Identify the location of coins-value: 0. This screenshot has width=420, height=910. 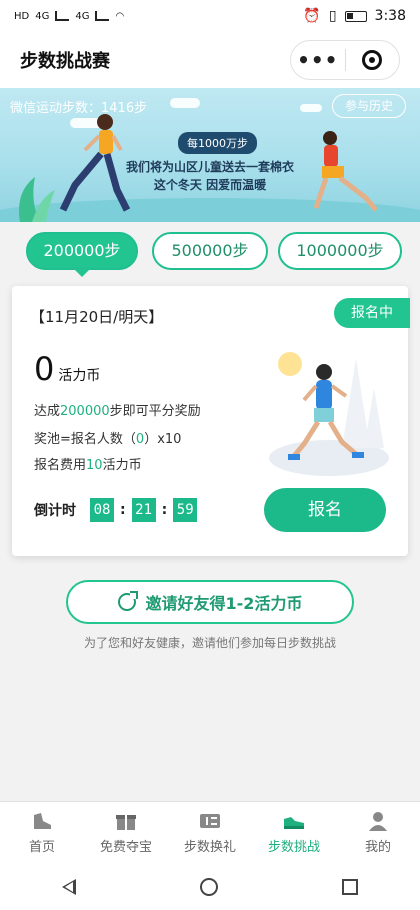
(44, 369).